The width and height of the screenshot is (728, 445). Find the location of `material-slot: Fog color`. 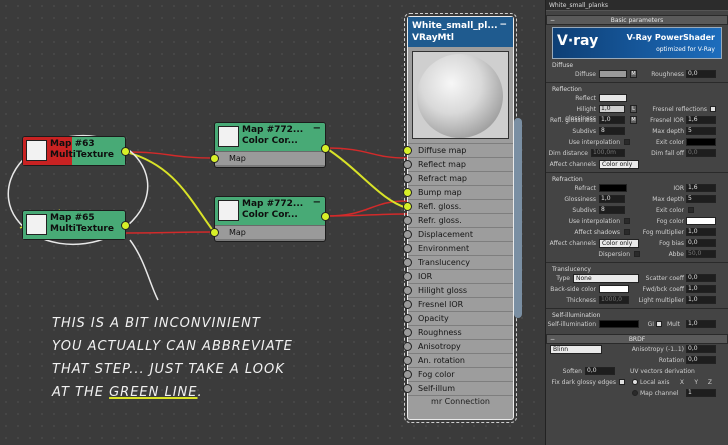

material-slot: Fog color is located at coordinates (458, 374).